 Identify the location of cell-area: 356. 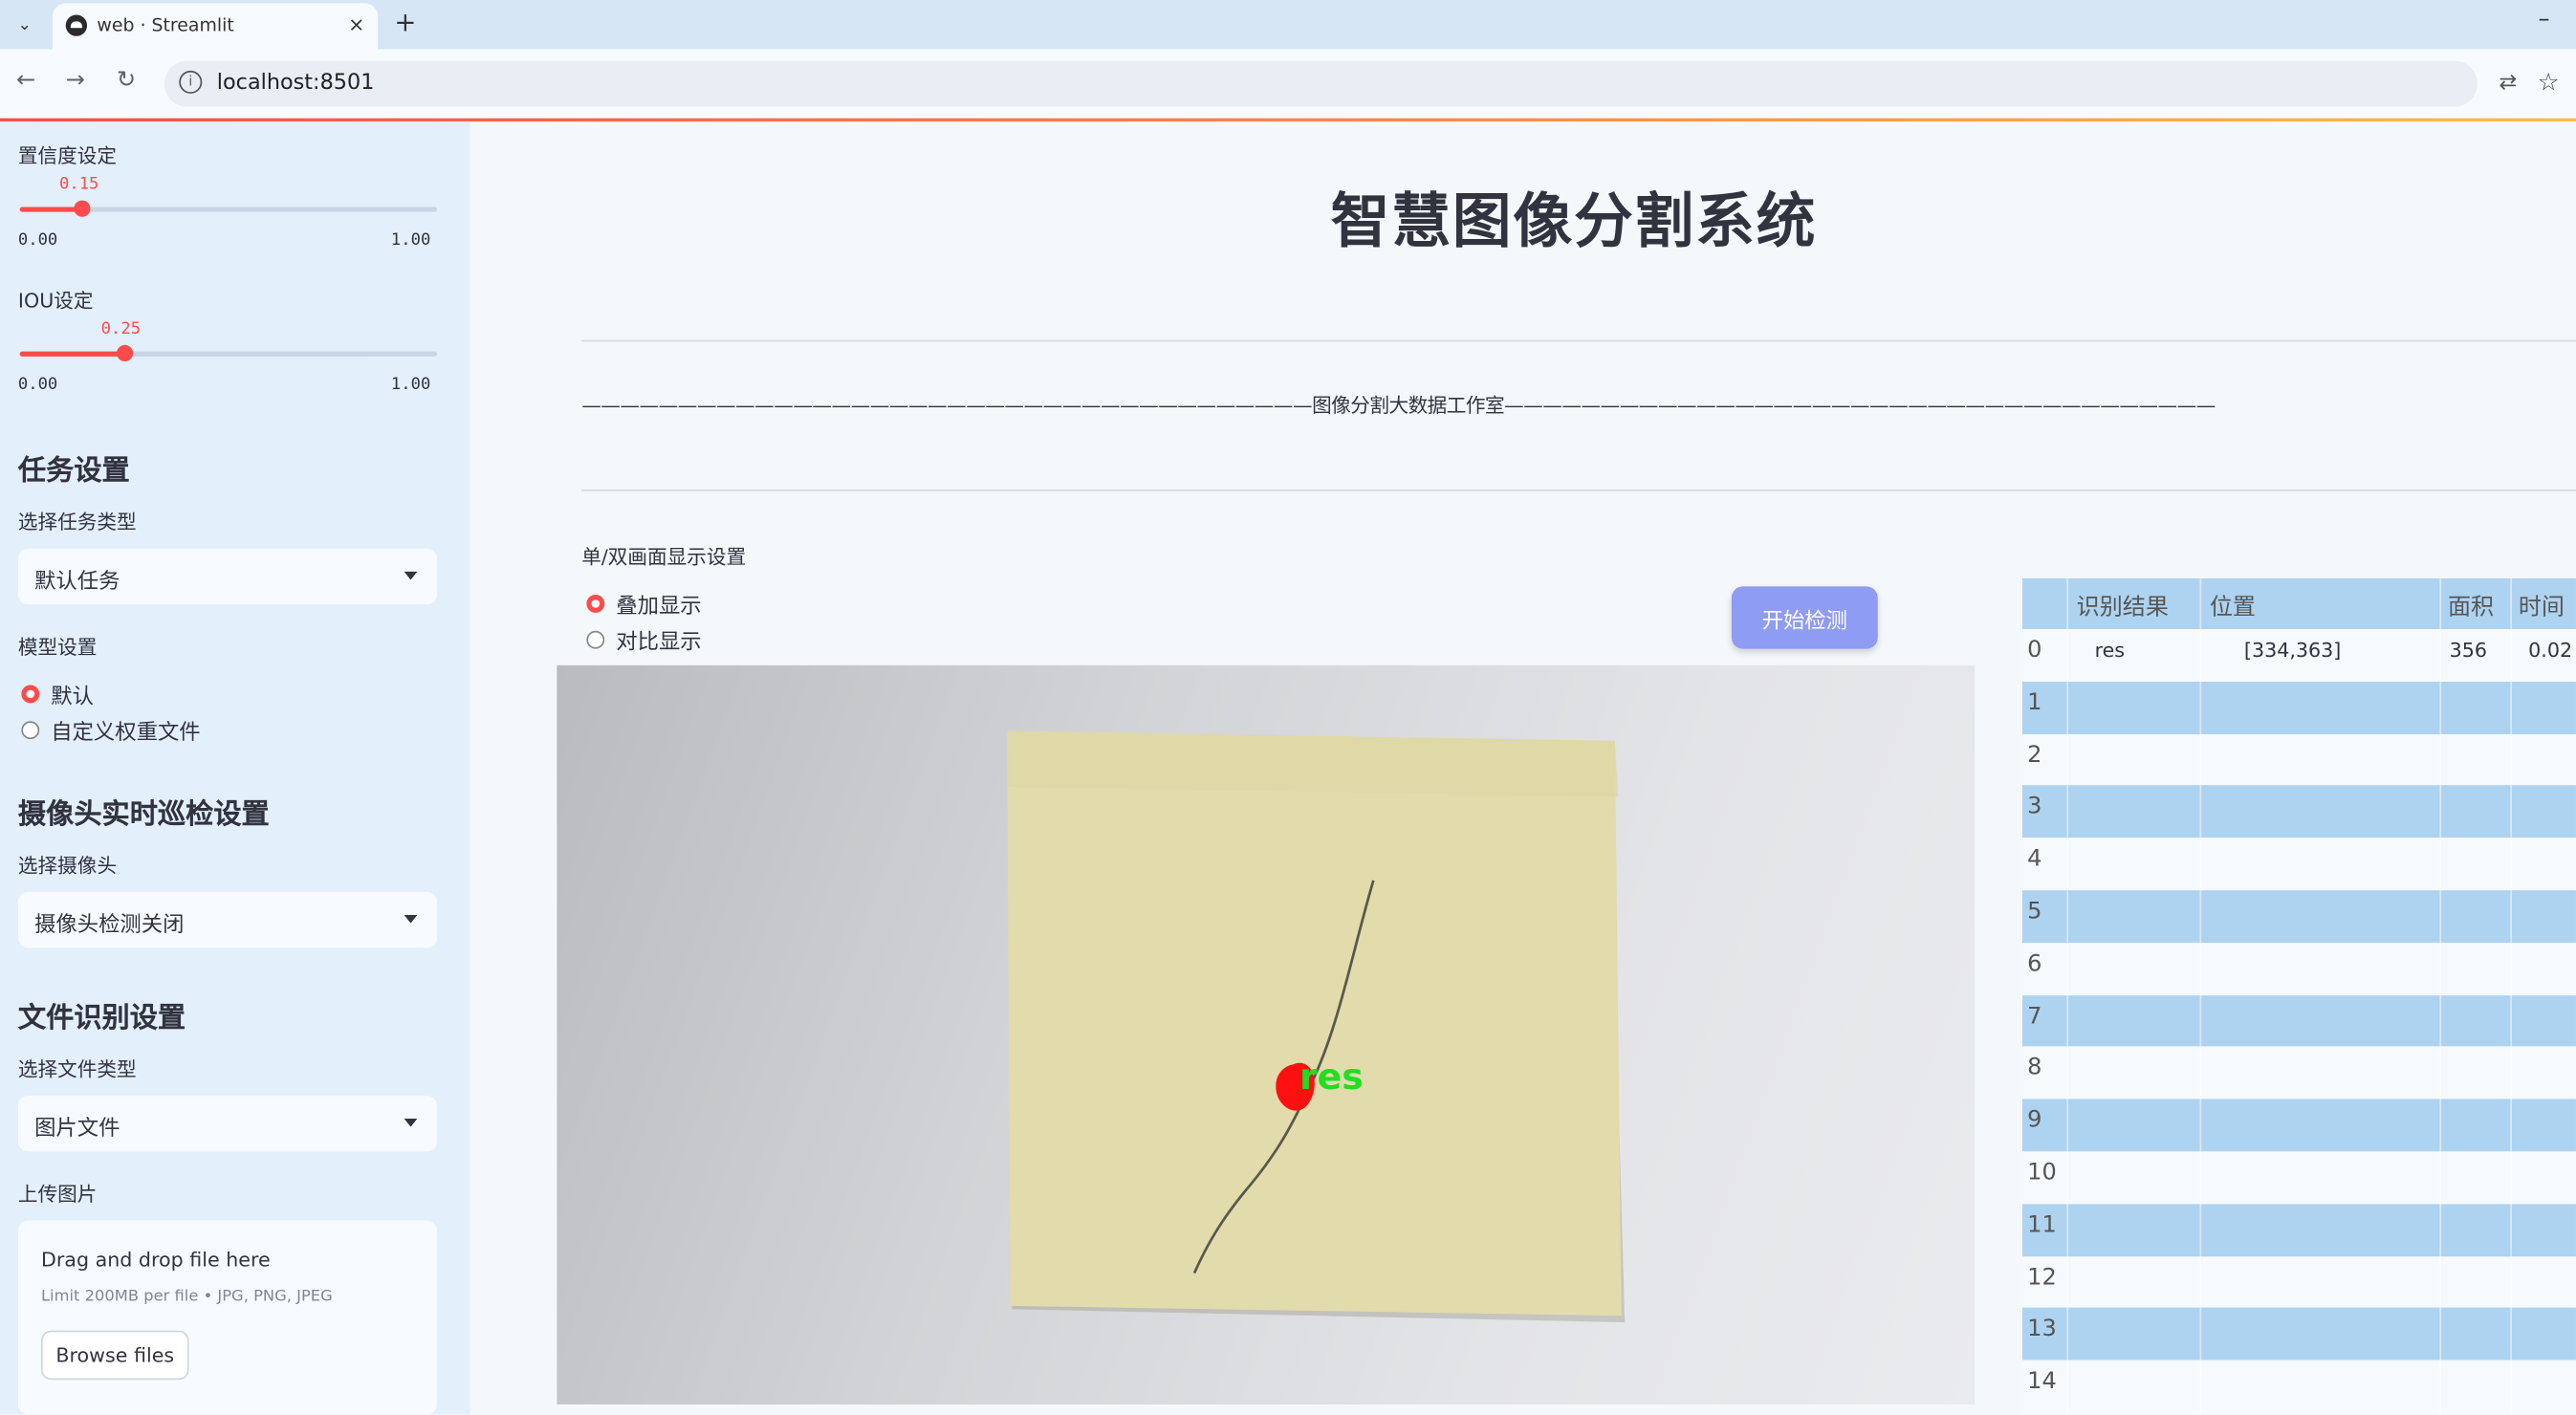
(2468, 651).